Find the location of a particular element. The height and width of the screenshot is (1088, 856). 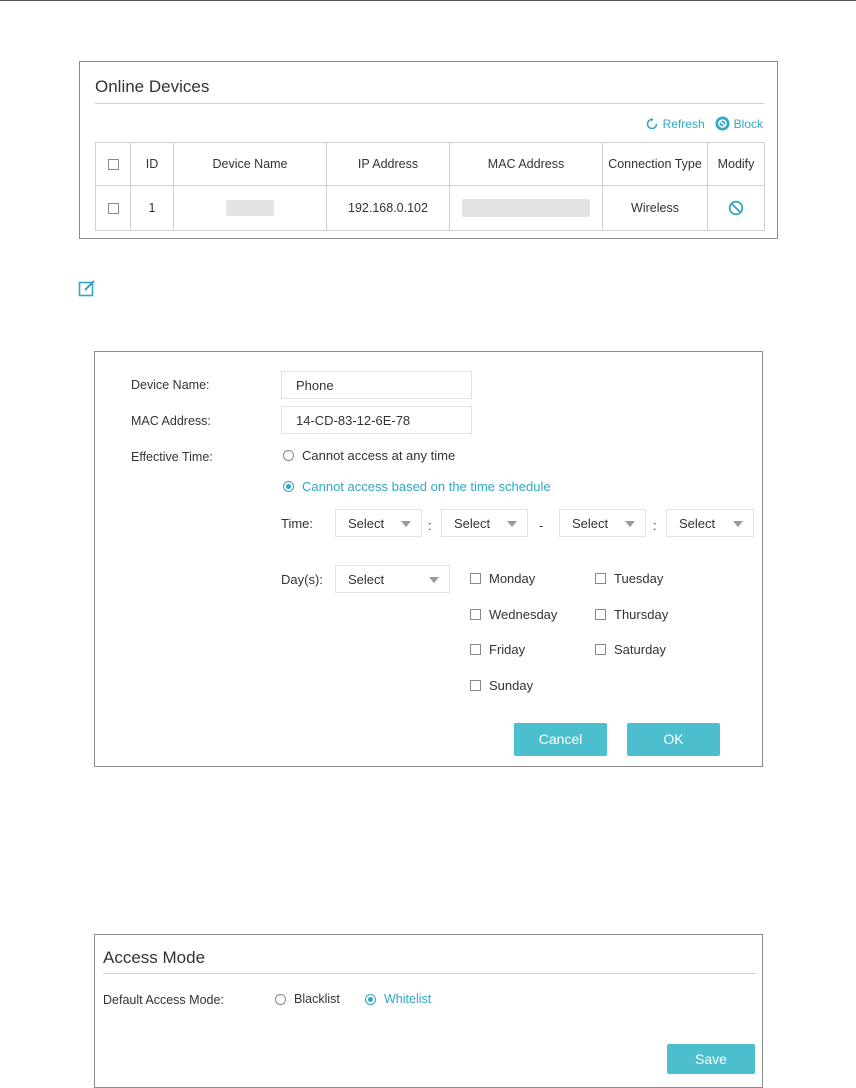

ok-button: OK is located at coordinates (673, 739).